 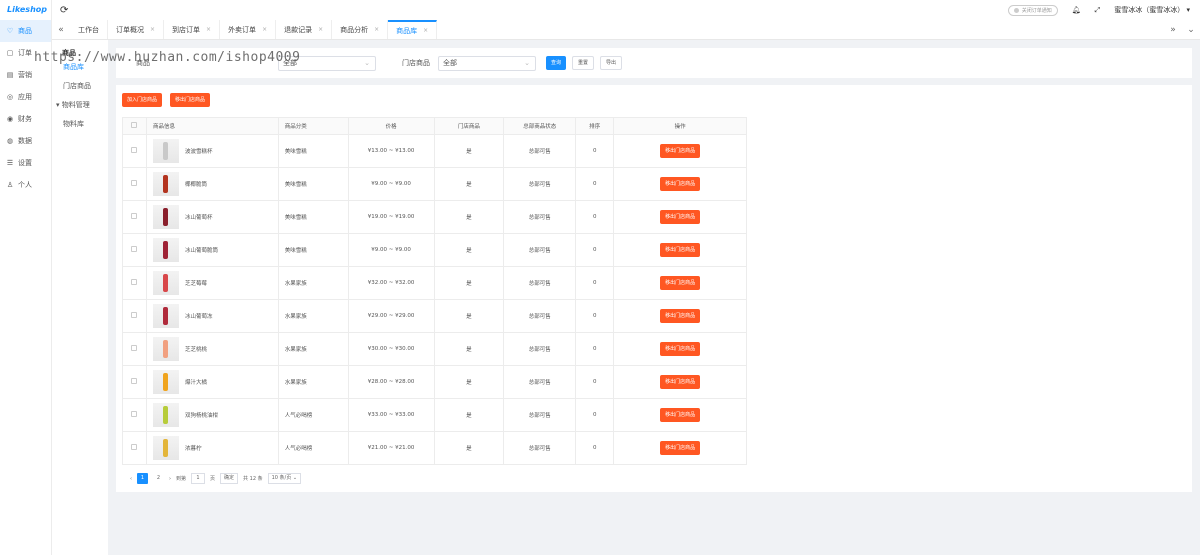 I want to click on select-all-cell, so click(x=134, y=126).